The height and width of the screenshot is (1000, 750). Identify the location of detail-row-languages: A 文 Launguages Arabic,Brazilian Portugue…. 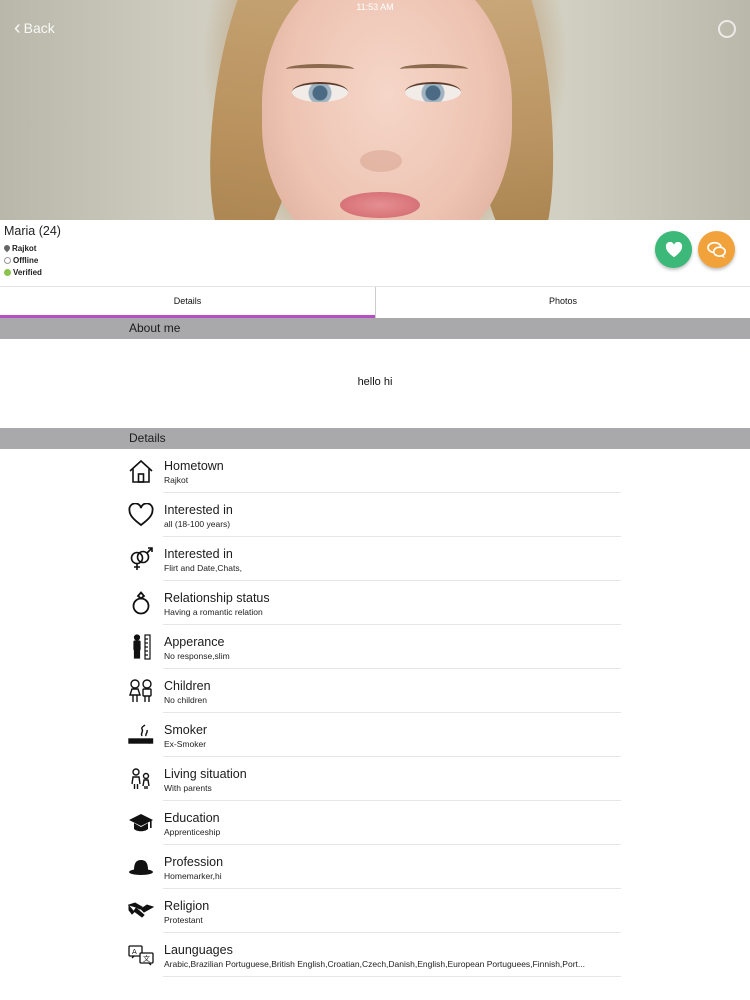
(374, 955).